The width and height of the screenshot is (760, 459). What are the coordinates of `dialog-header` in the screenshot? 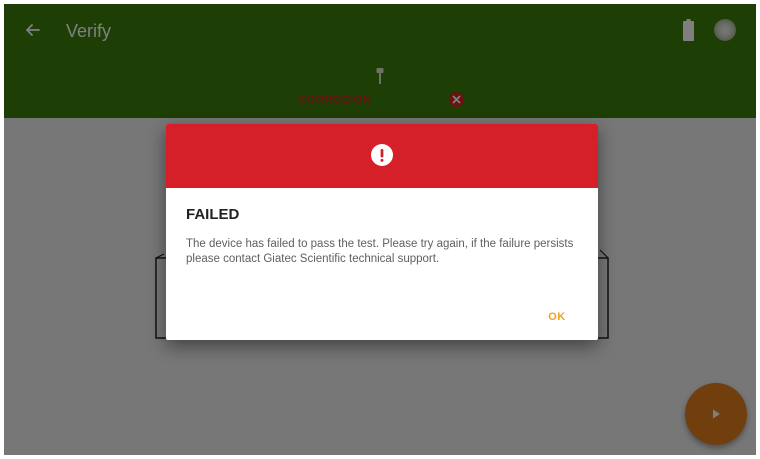 It's located at (382, 156).